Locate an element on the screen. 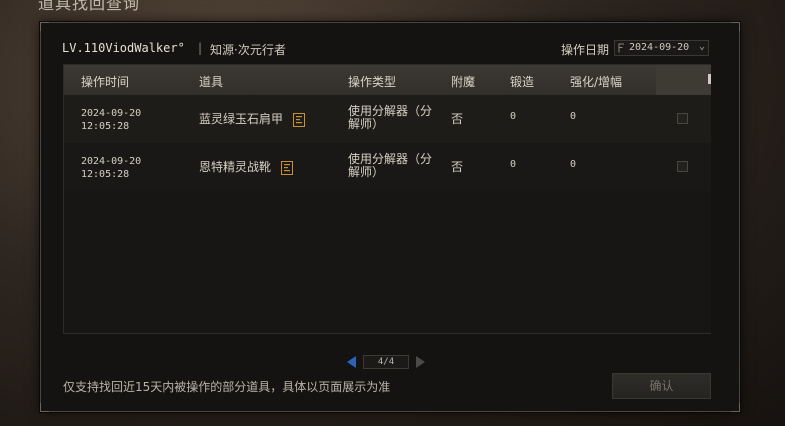 The image size is (785, 426). confirm-button: 确认 is located at coordinates (661, 386).